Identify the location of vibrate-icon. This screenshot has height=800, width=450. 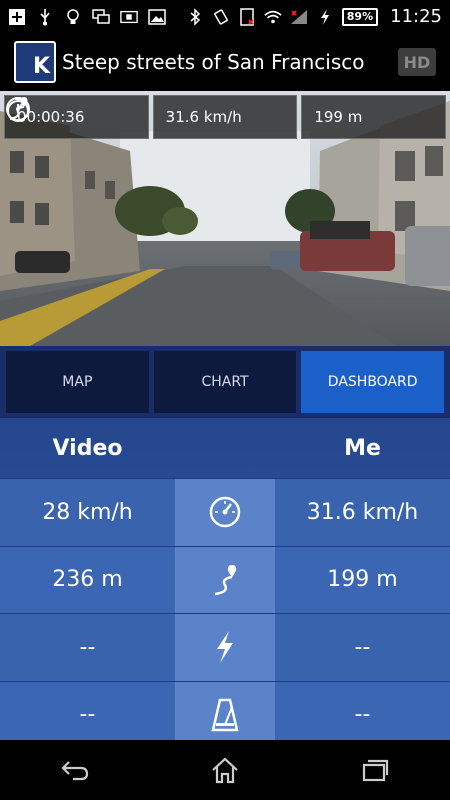
(221, 17).